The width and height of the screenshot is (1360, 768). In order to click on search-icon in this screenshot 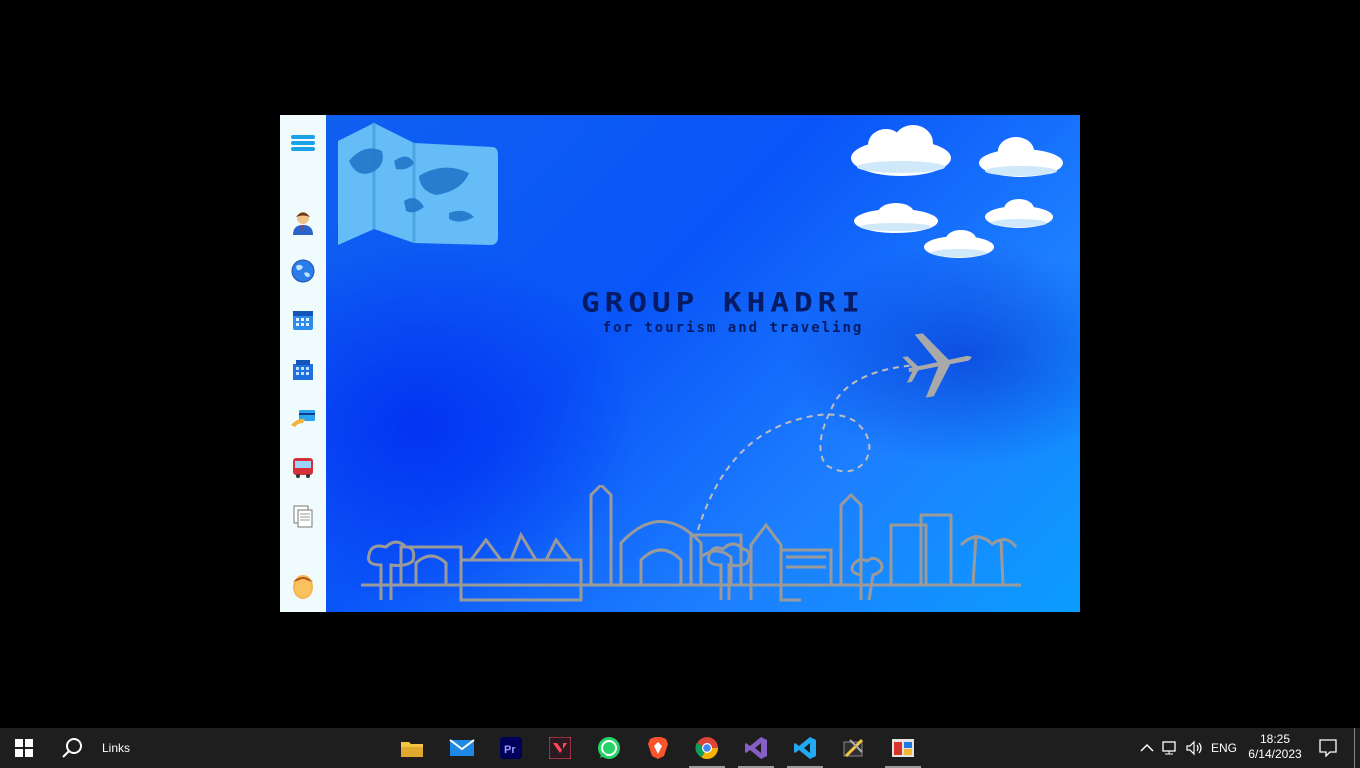, I will do `click(72, 748)`.